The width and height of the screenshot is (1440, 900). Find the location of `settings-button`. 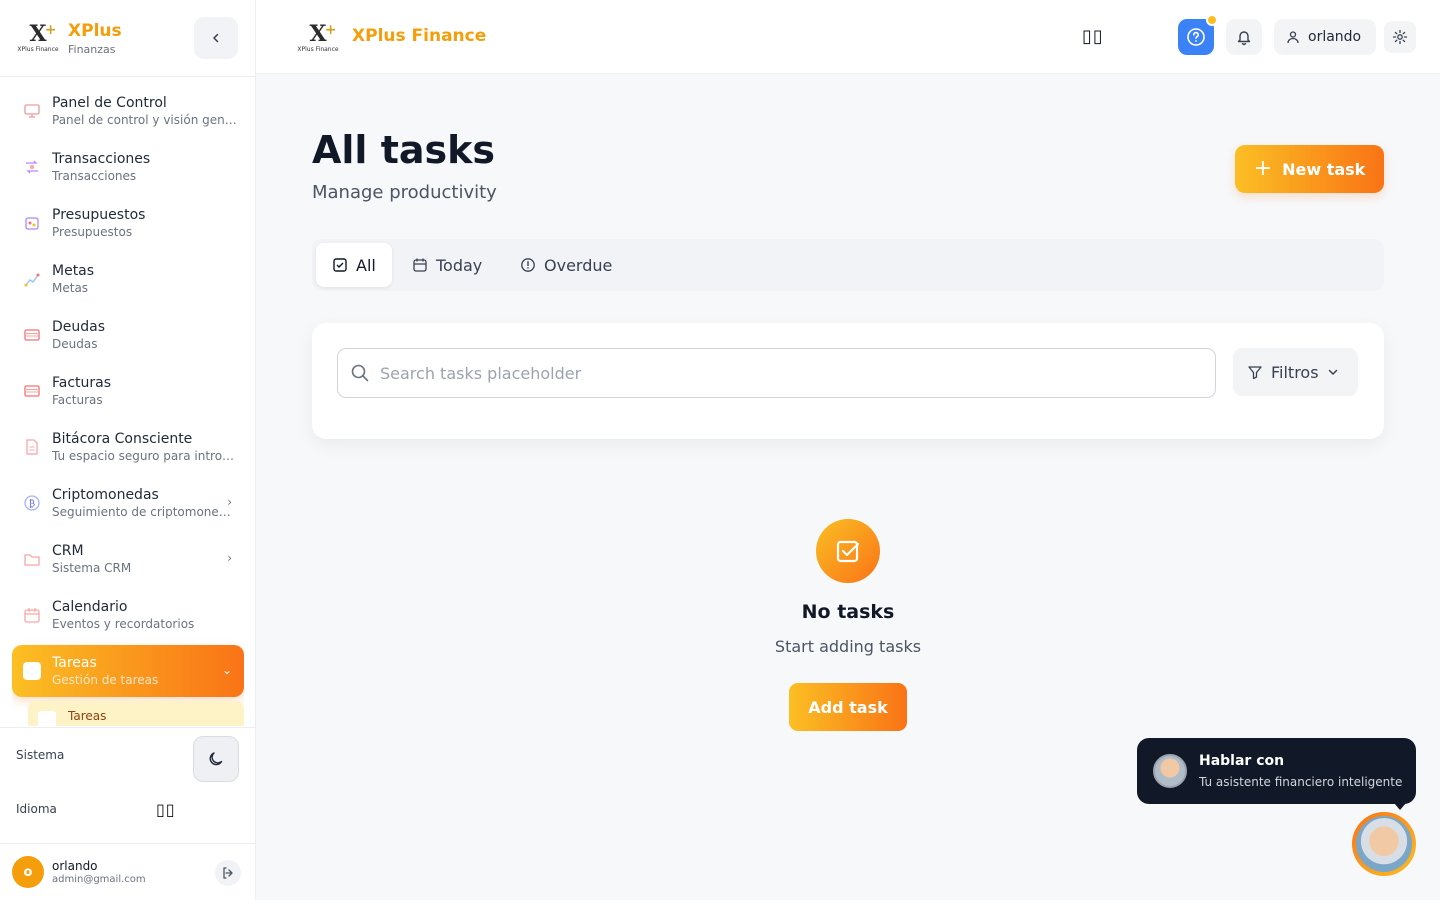

settings-button is located at coordinates (1400, 37).